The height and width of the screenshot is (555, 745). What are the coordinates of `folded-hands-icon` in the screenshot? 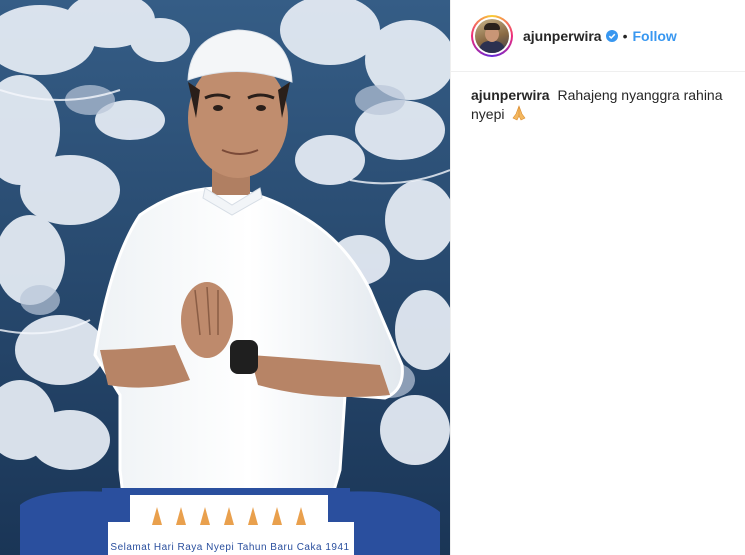 It's located at (519, 113).